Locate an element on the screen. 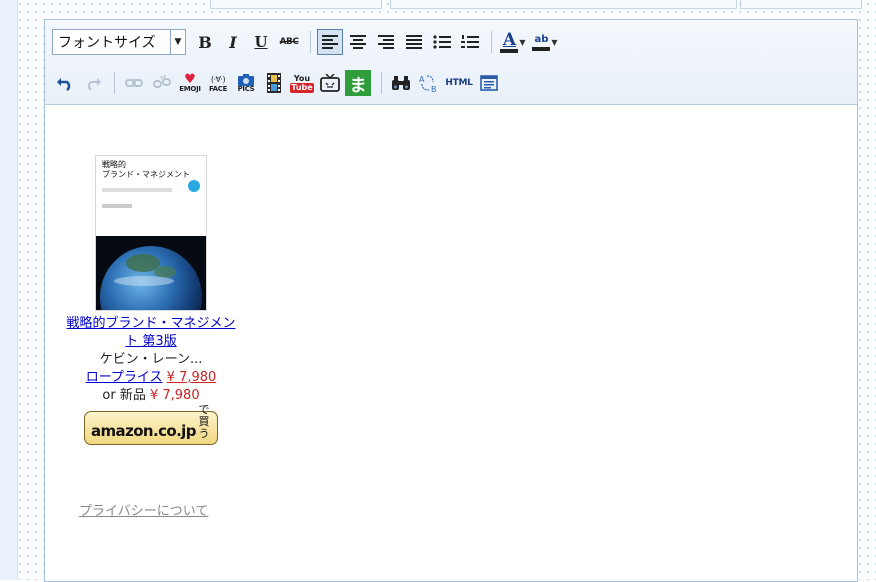 The image size is (876, 582). low-price-value: ¥ 7,980 is located at coordinates (192, 377).